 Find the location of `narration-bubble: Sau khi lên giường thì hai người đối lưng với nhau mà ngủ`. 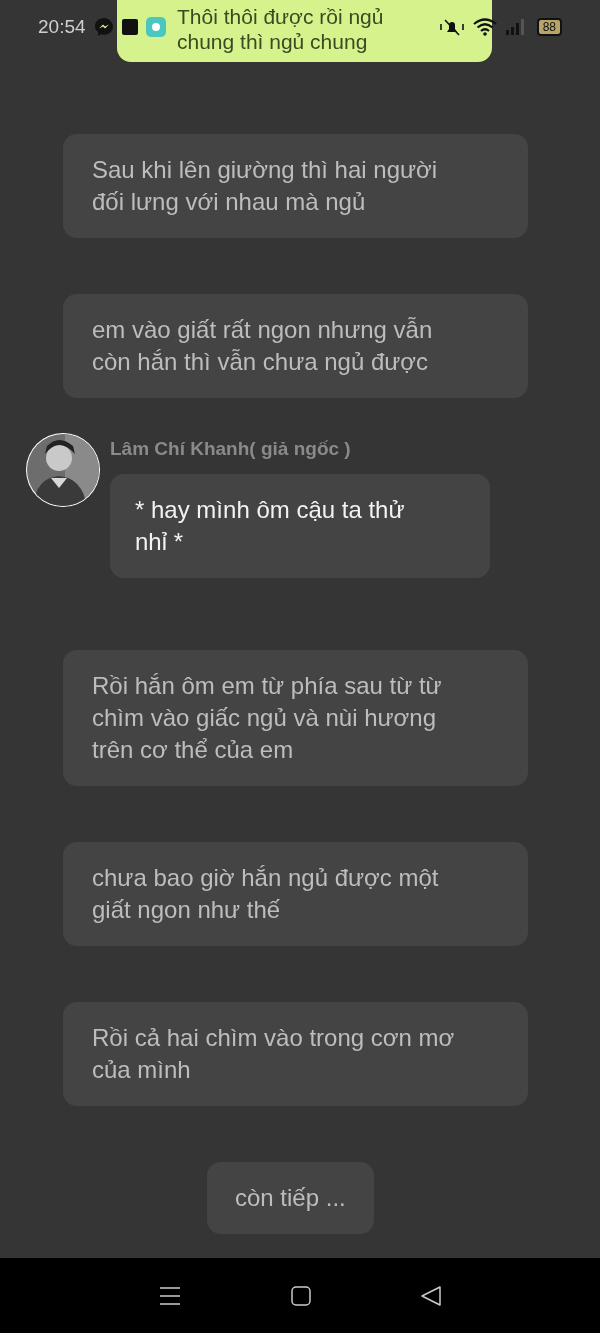

narration-bubble: Sau khi lên giường thì hai người đối lưng với nhau mà ngủ is located at coordinates (295, 186).